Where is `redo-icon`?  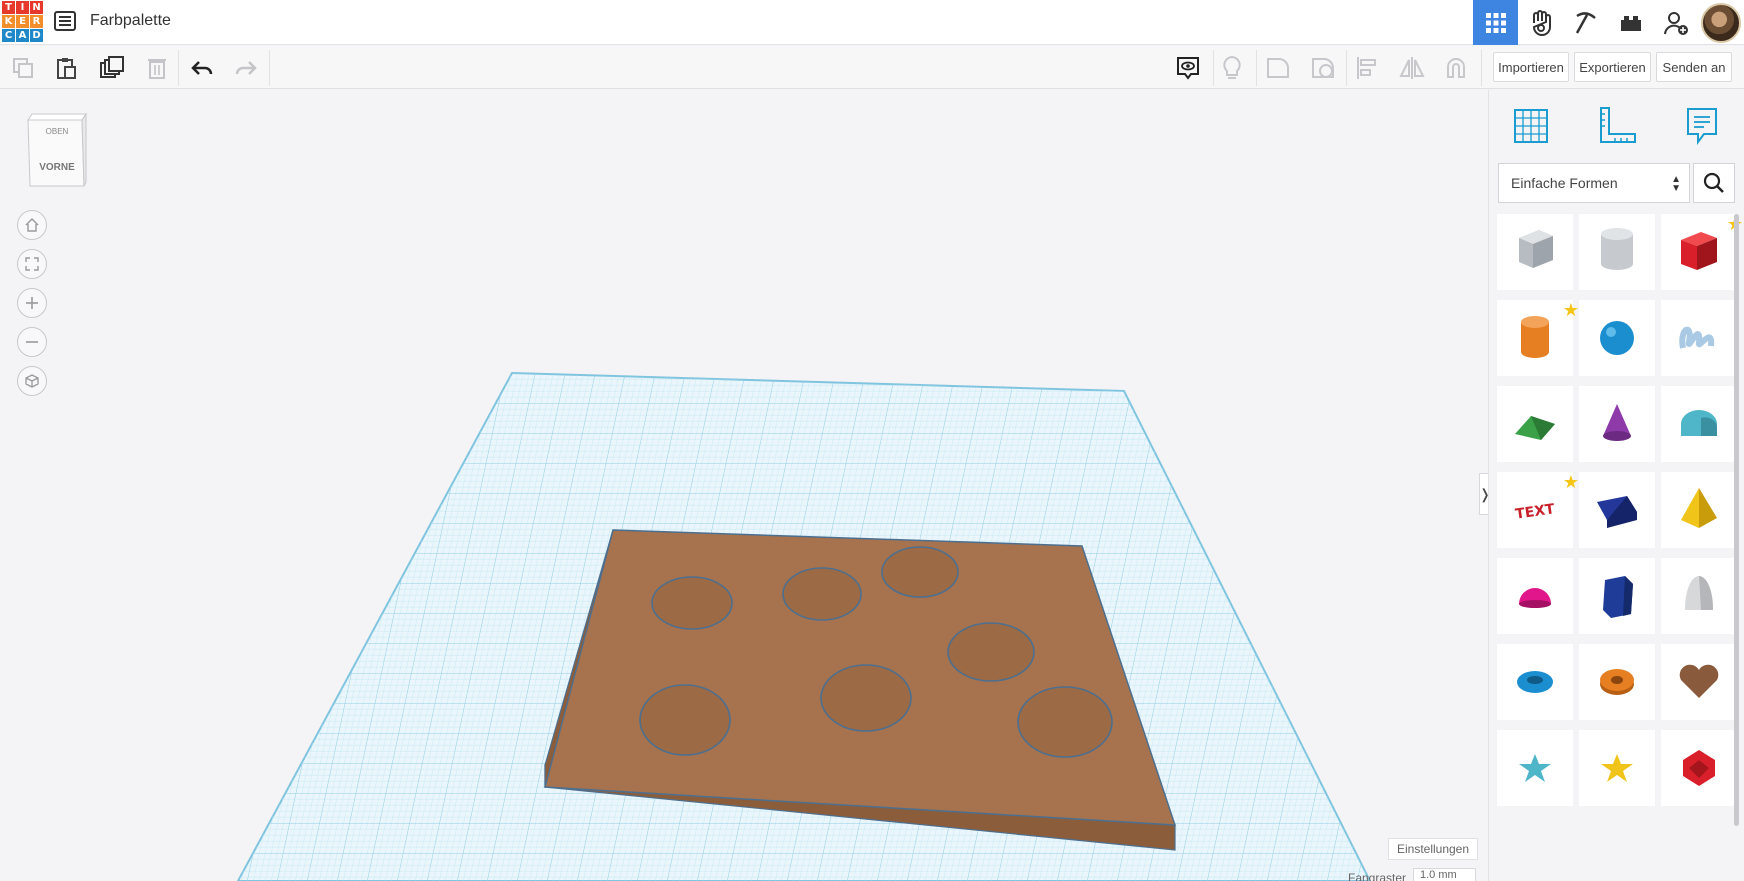
redo-icon is located at coordinates (246, 68).